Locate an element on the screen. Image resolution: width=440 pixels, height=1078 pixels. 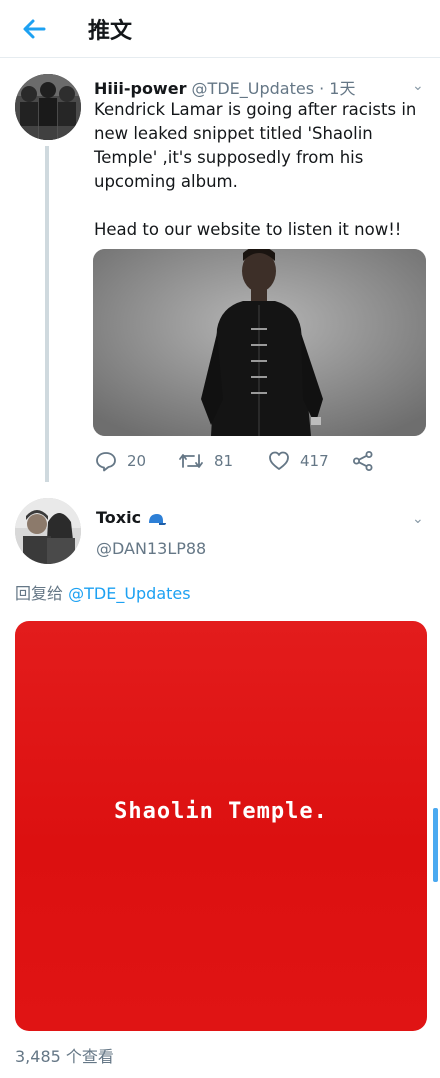
like-action: 417 is located at coordinates (298, 461).